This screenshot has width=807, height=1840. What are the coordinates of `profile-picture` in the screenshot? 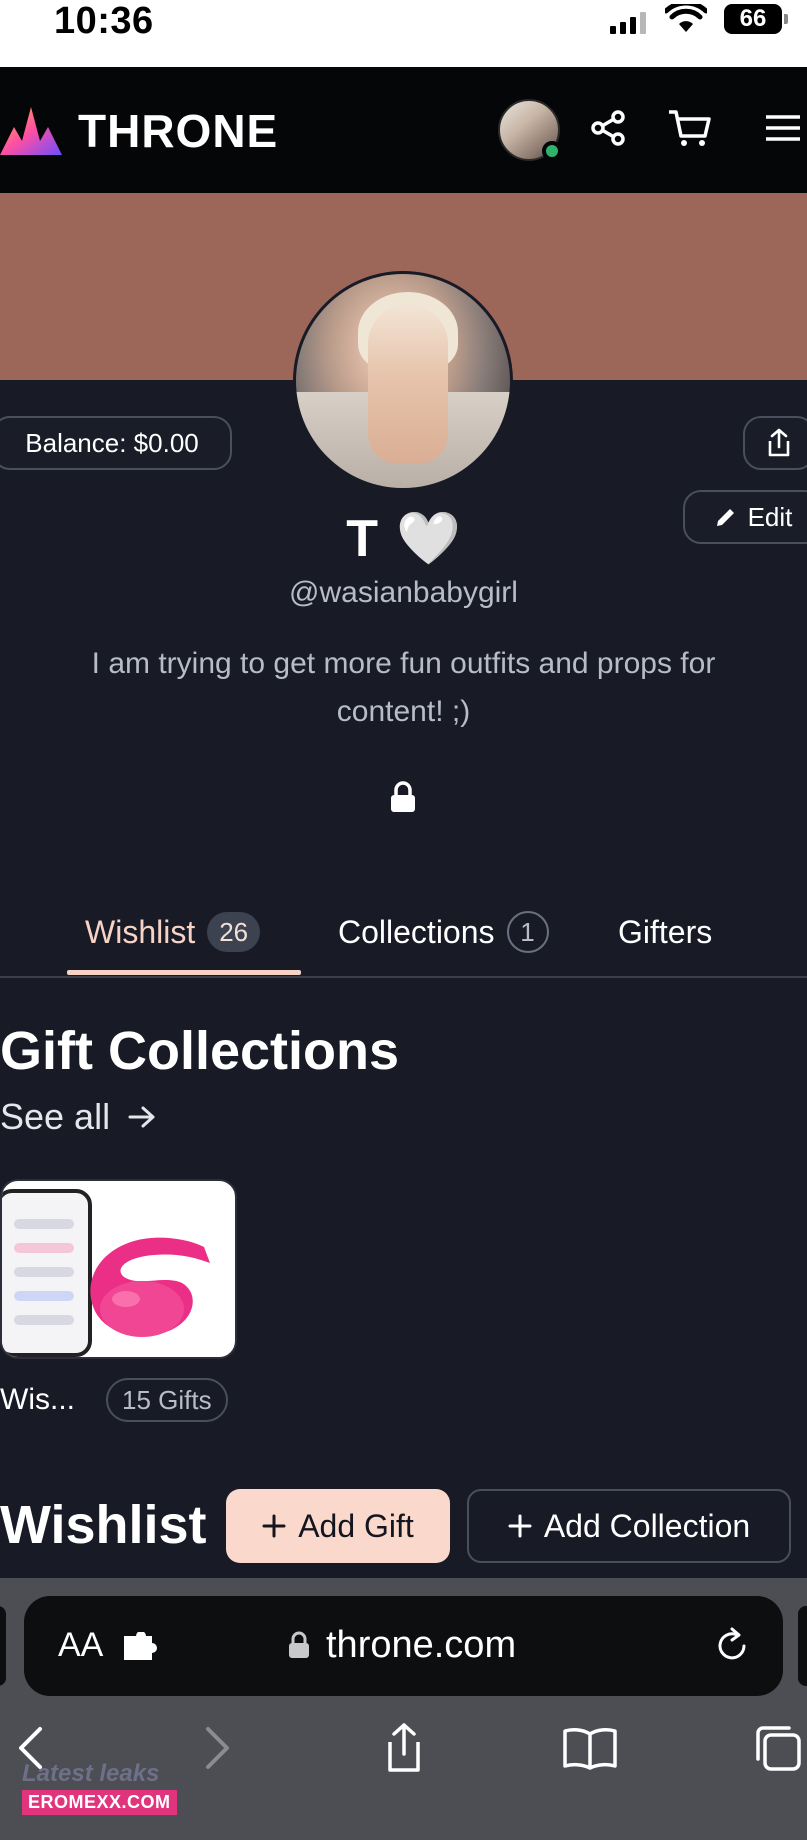 It's located at (403, 381).